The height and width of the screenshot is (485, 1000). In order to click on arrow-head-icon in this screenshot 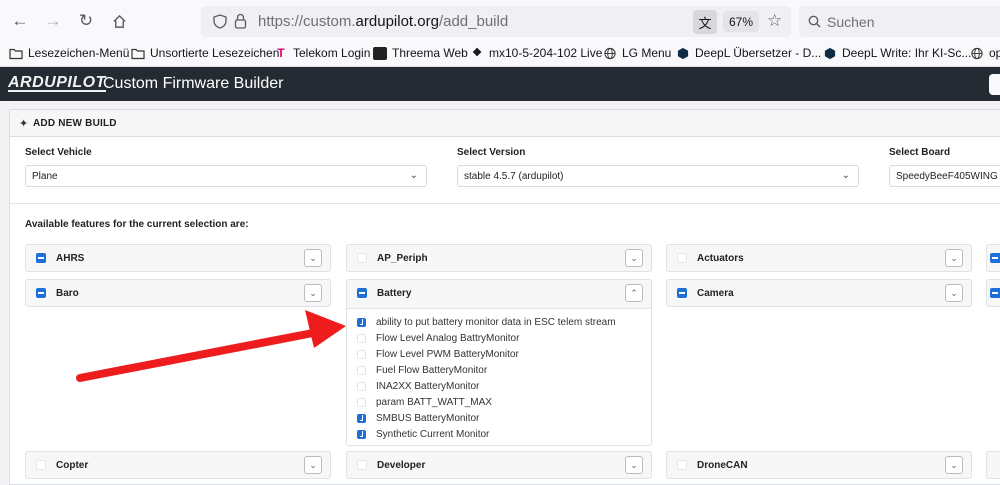, I will do `click(325, 329)`.